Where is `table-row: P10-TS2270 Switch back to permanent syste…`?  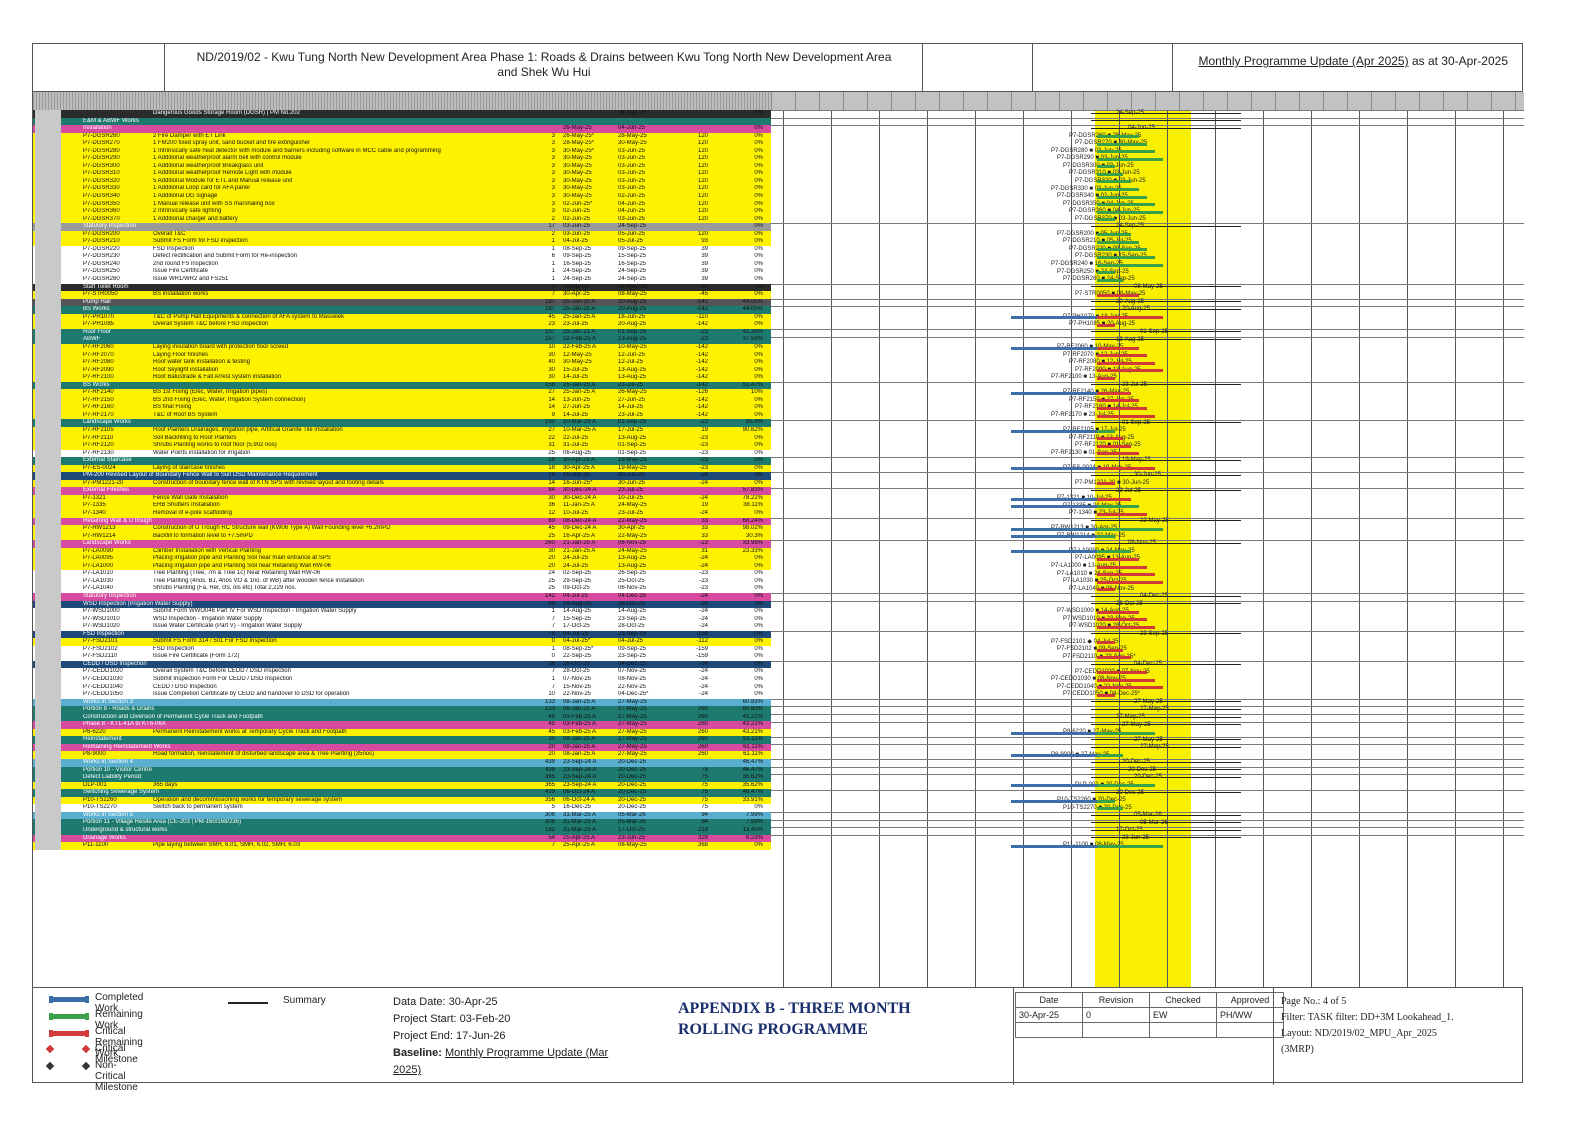
table-row: P10-TS2270 Switch back to permanent syste… is located at coordinates (402, 808).